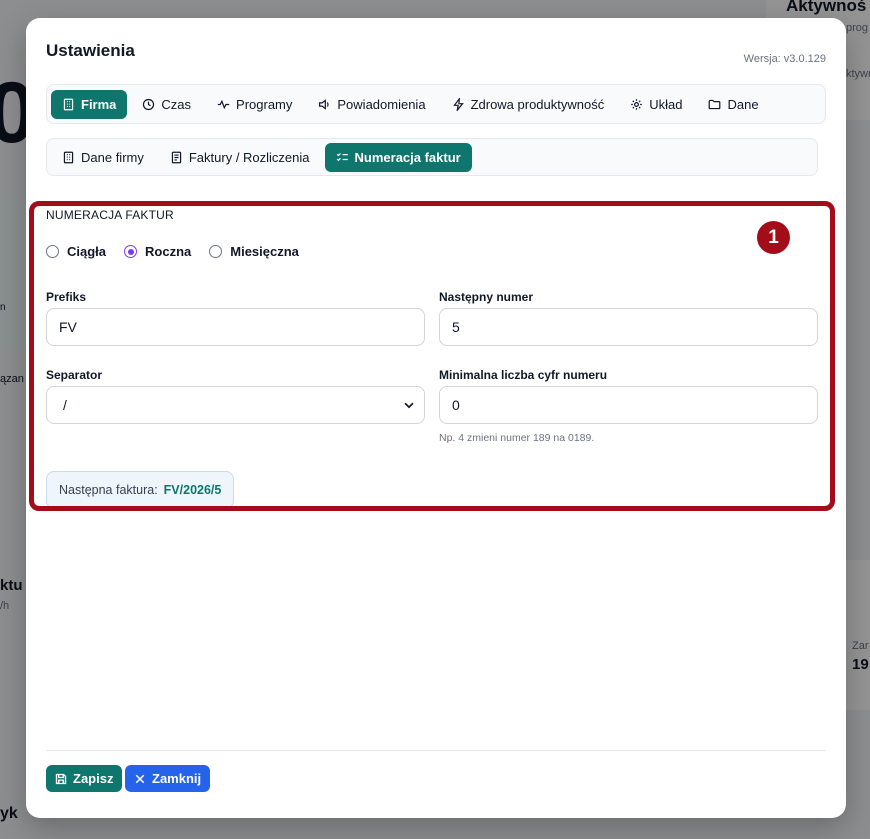  I want to click on min-digits-input, so click(628, 405).